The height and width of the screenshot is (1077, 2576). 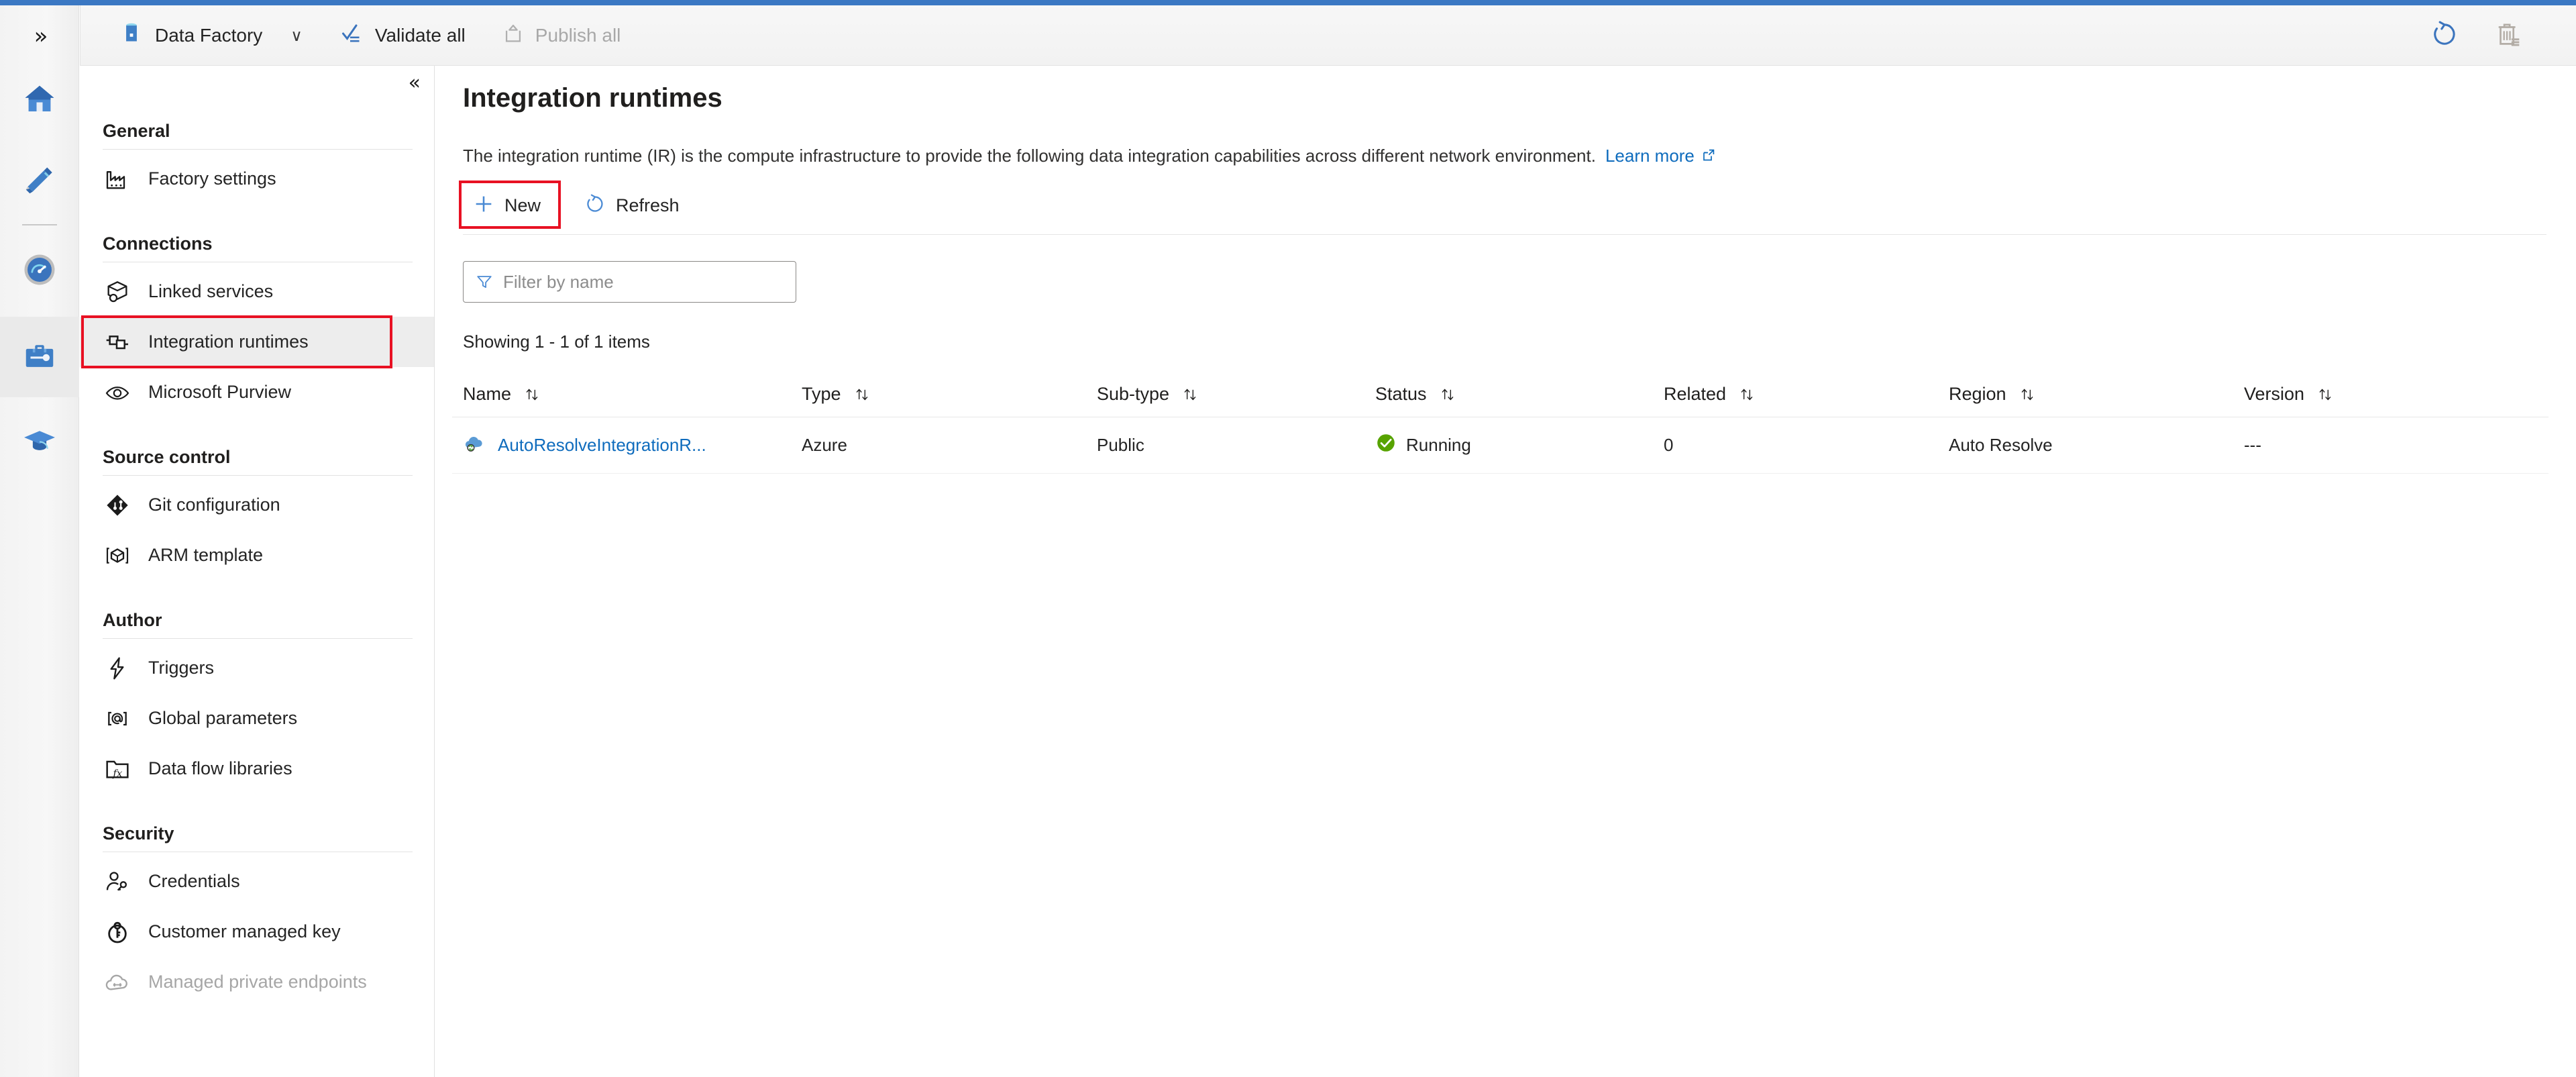 I want to click on nav-item-managed-private-endpoints: Managed private endpoints, so click(x=257, y=982).